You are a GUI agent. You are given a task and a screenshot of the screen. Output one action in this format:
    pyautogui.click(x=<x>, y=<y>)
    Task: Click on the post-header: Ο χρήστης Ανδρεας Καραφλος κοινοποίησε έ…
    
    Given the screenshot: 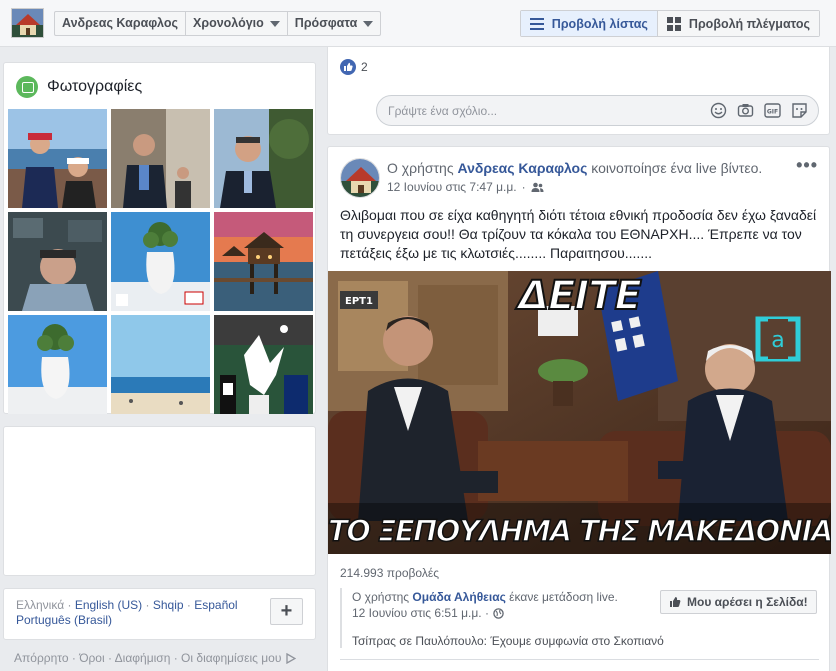 What is the action you would take?
    pyautogui.click(x=575, y=168)
    